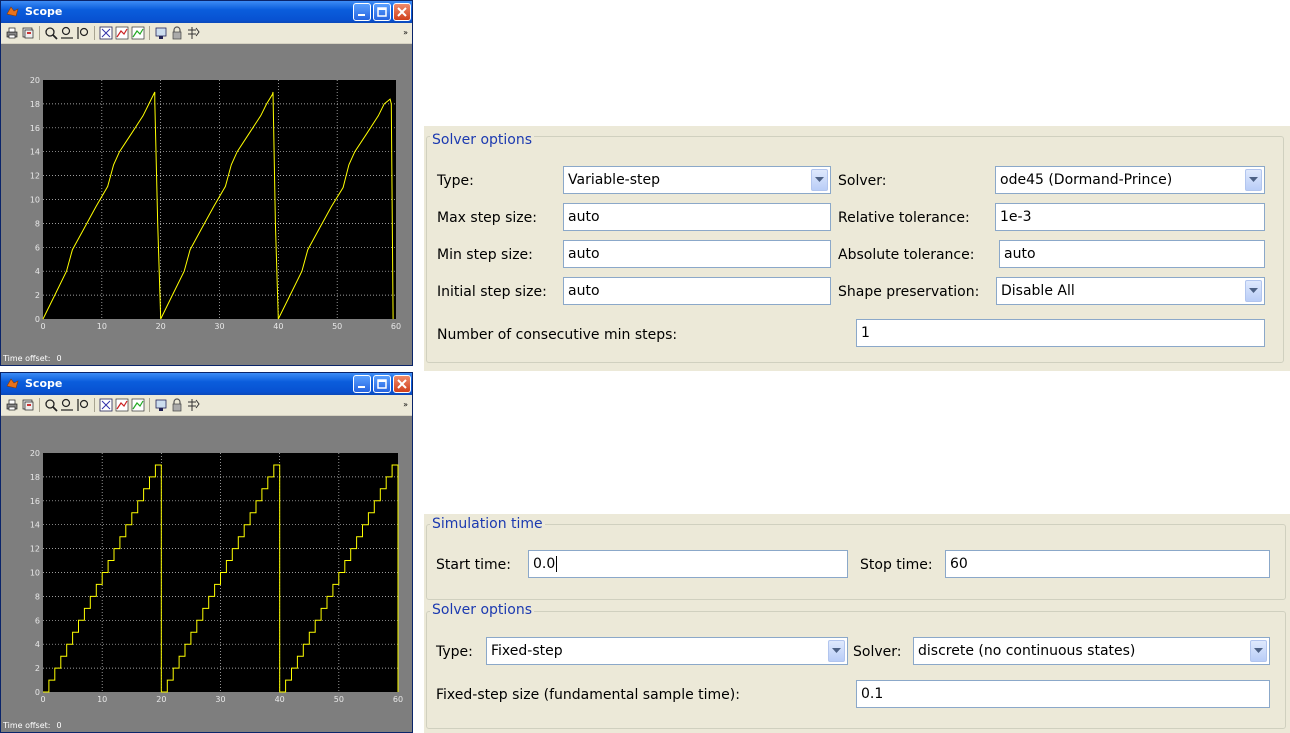 The height and width of the screenshot is (733, 1290). What do you see at coordinates (216, 576) in the screenshot?
I see `scope-plot-2: 0 10 20 30 40 50 60 0 2 4 6 8 10 12 14 16 18 20` at bounding box center [216, 576].